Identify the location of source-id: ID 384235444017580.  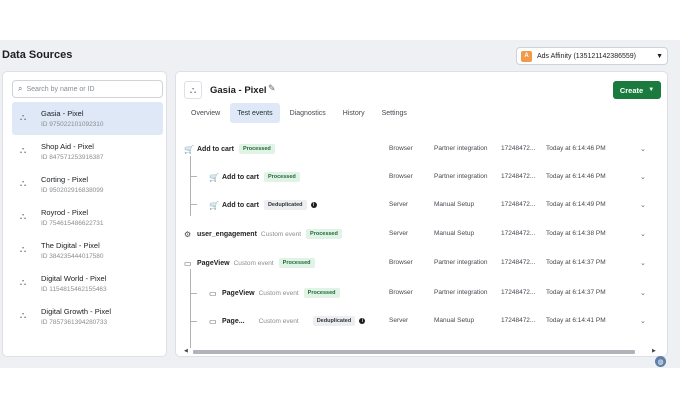
(72, 256).